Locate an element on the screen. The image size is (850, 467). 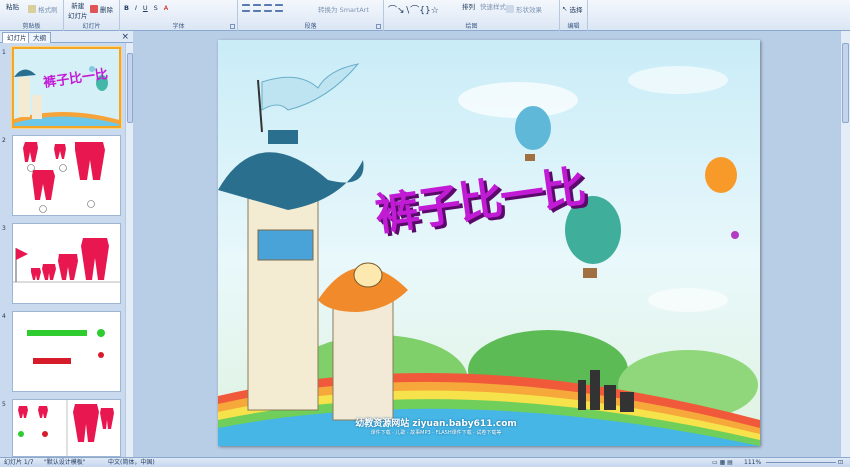
editing-group-label: 编辑 is located at coordinates (573, 26).